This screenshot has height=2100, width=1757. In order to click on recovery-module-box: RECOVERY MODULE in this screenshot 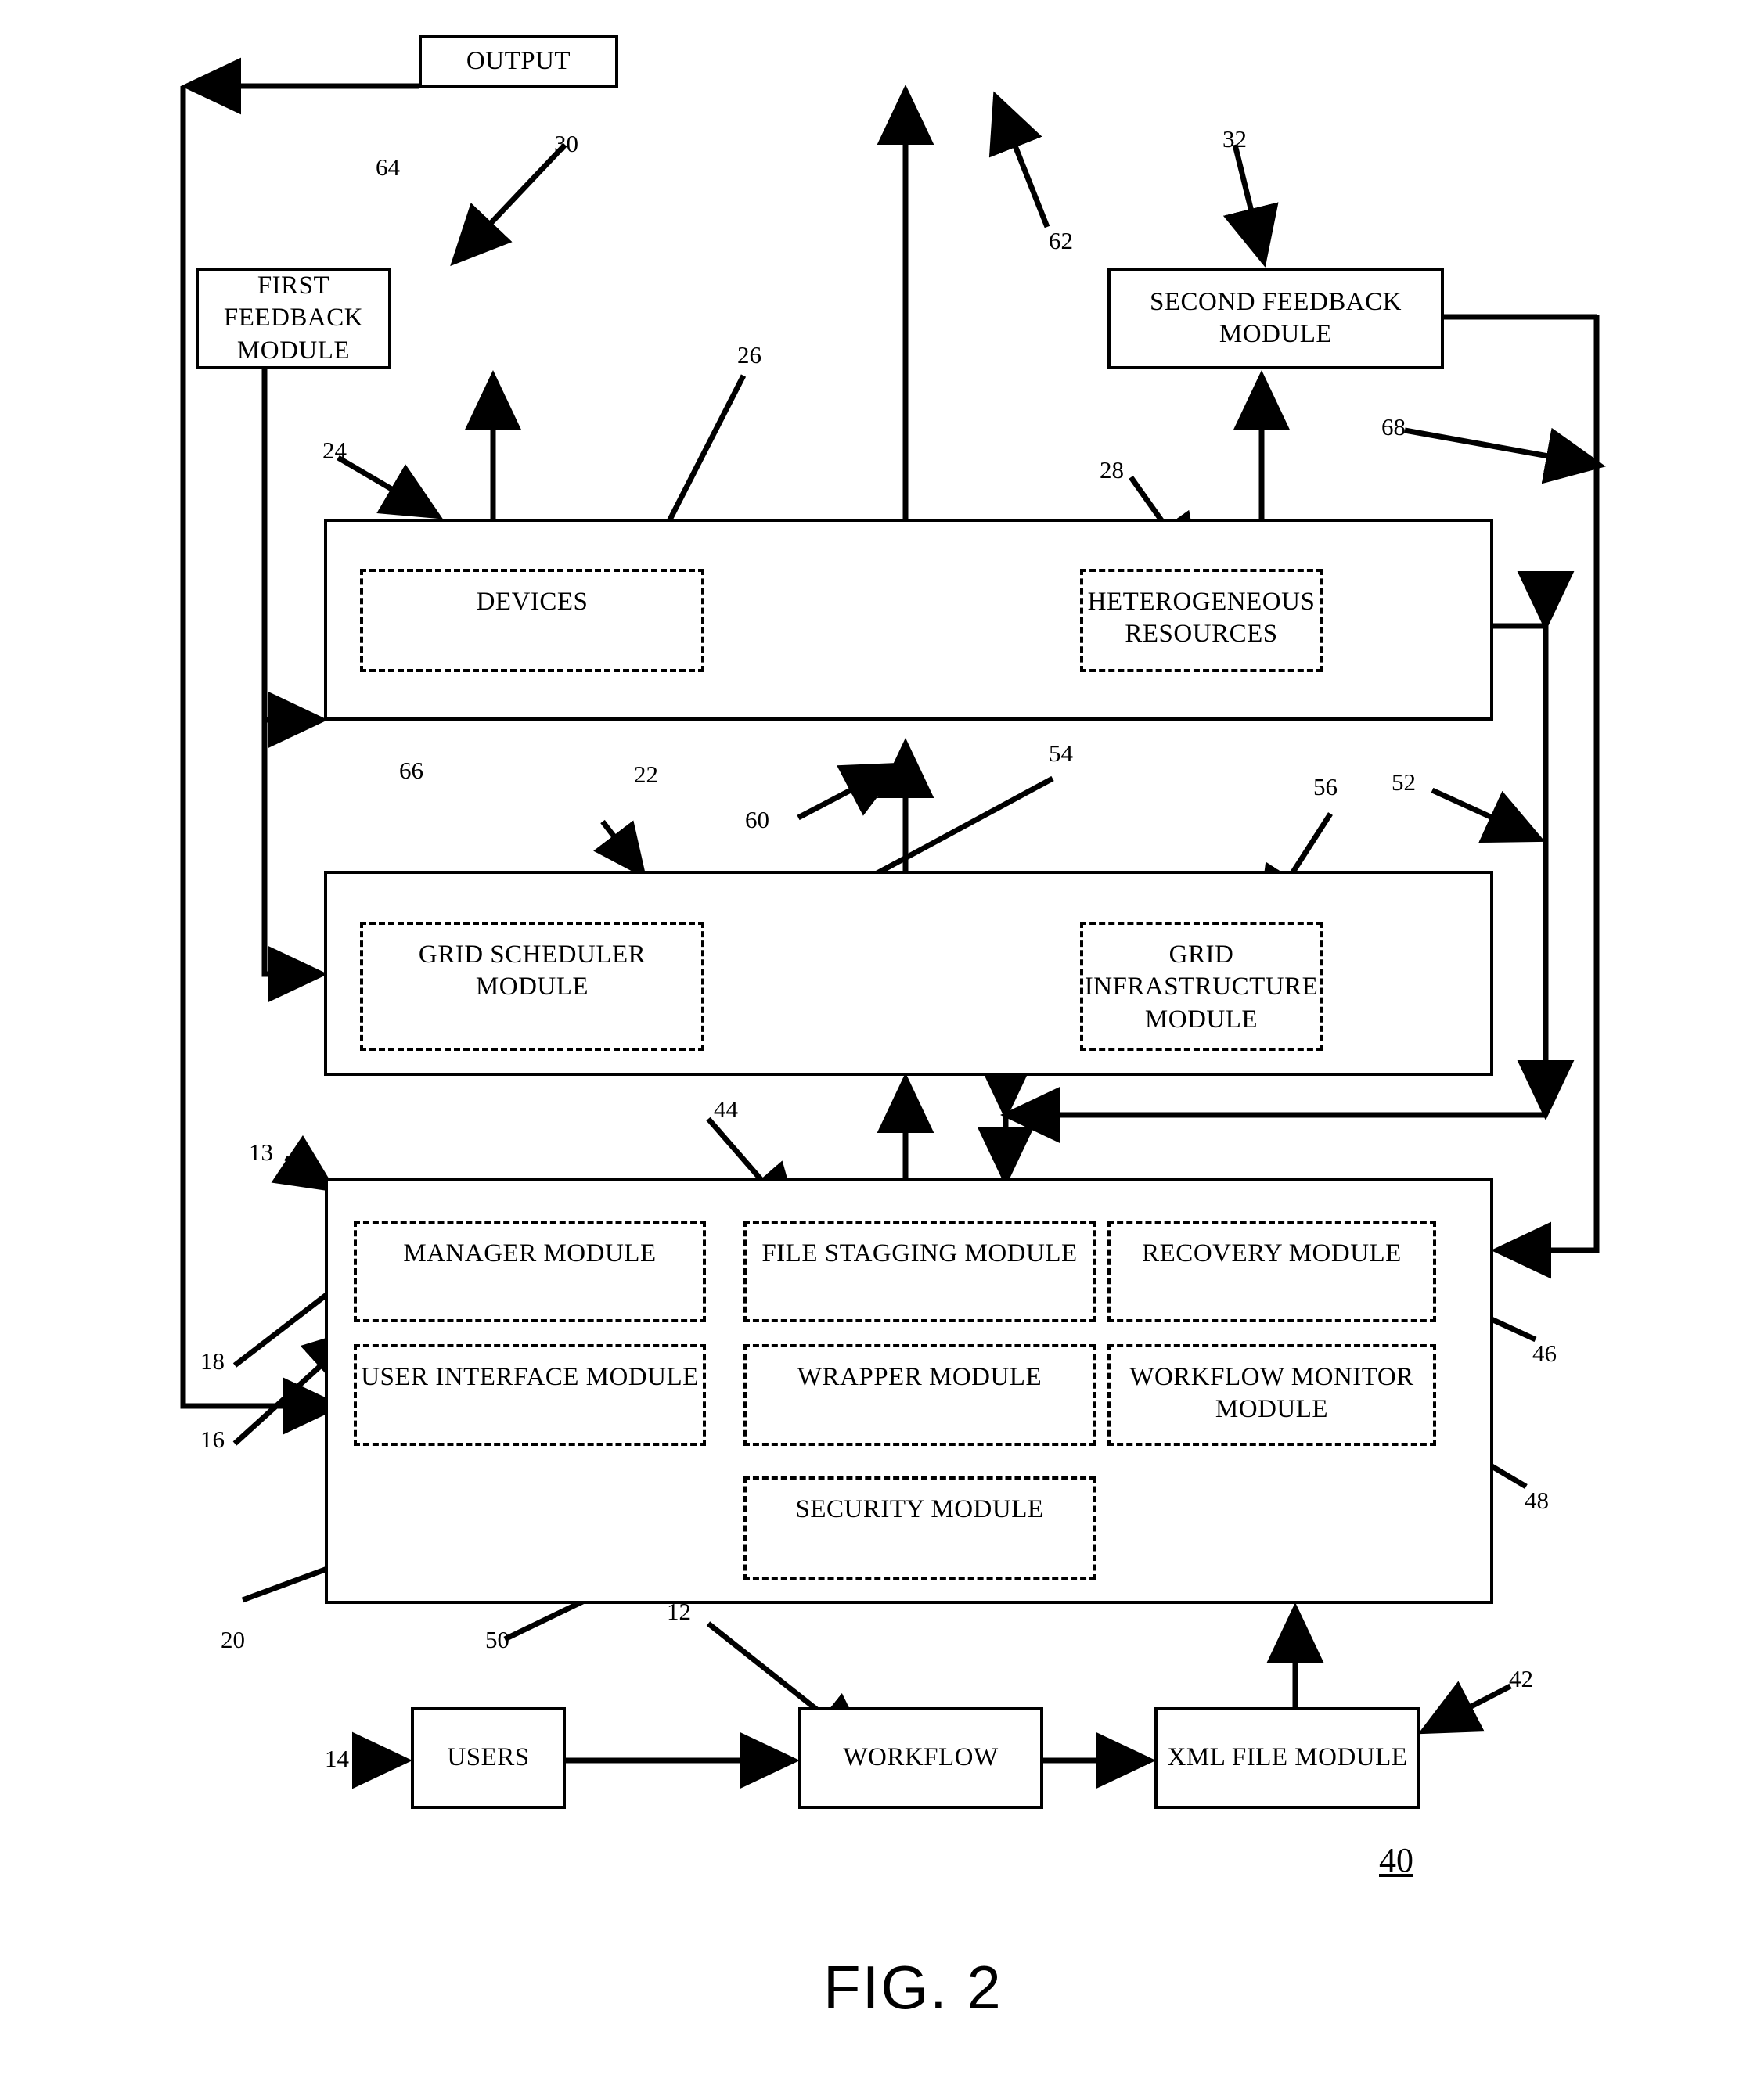, I will do `click(1271, 1271)`.